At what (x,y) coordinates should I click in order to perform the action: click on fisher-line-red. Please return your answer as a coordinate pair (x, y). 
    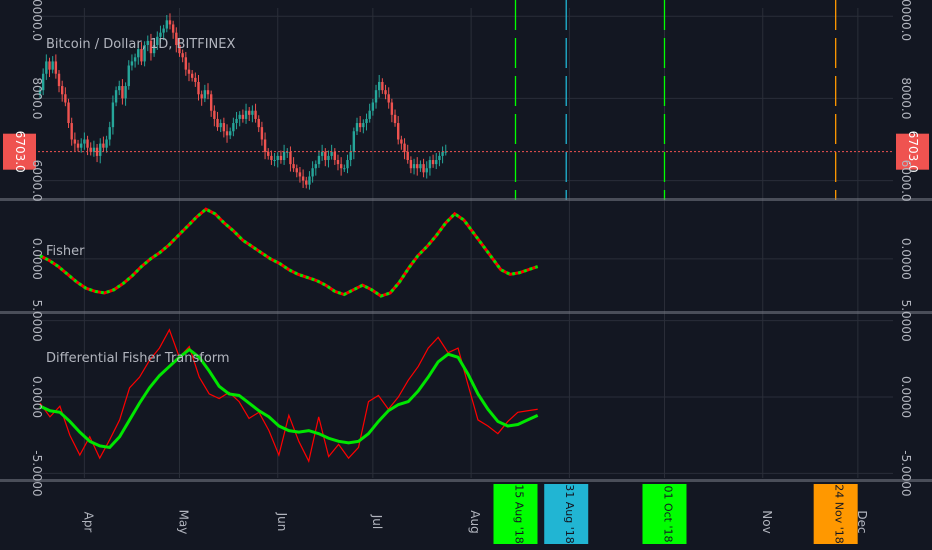
    Looking at the image, I should click on (289, 252).